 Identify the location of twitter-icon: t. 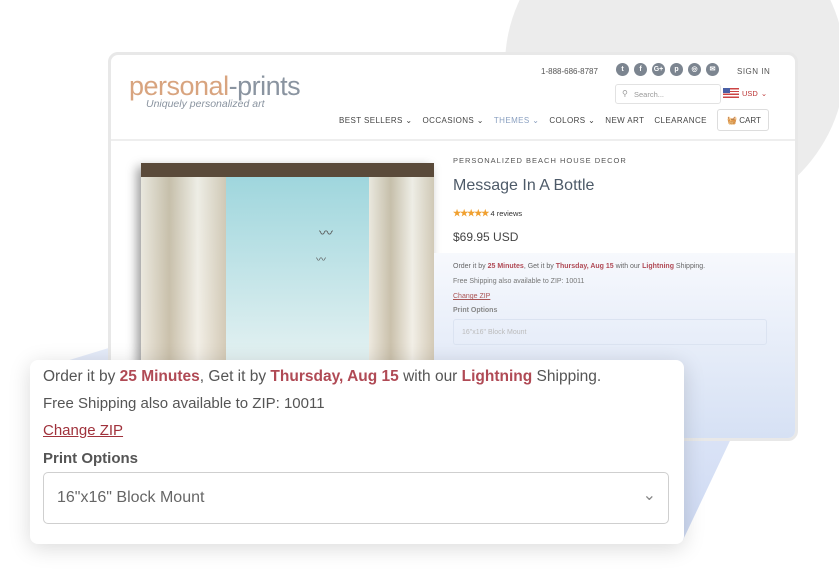
(622, 69).